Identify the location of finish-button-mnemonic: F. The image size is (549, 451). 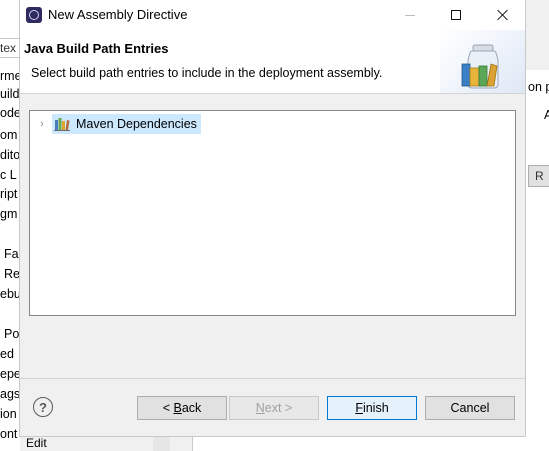
(359, 408).